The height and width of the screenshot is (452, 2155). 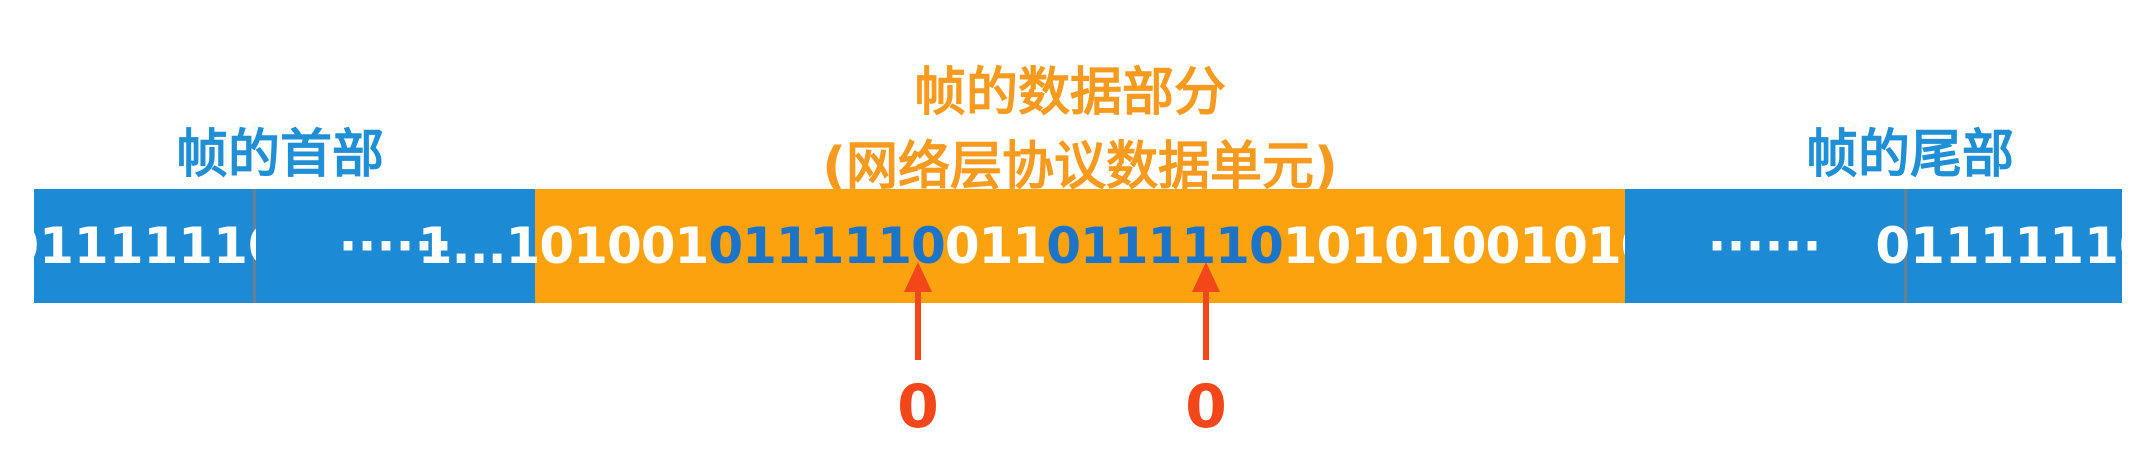 What do you see at coordinates (1766, 246) in the screenshot?
I see `trailer-ellipsis-cell: ······` at bounding box center [1766, 246].